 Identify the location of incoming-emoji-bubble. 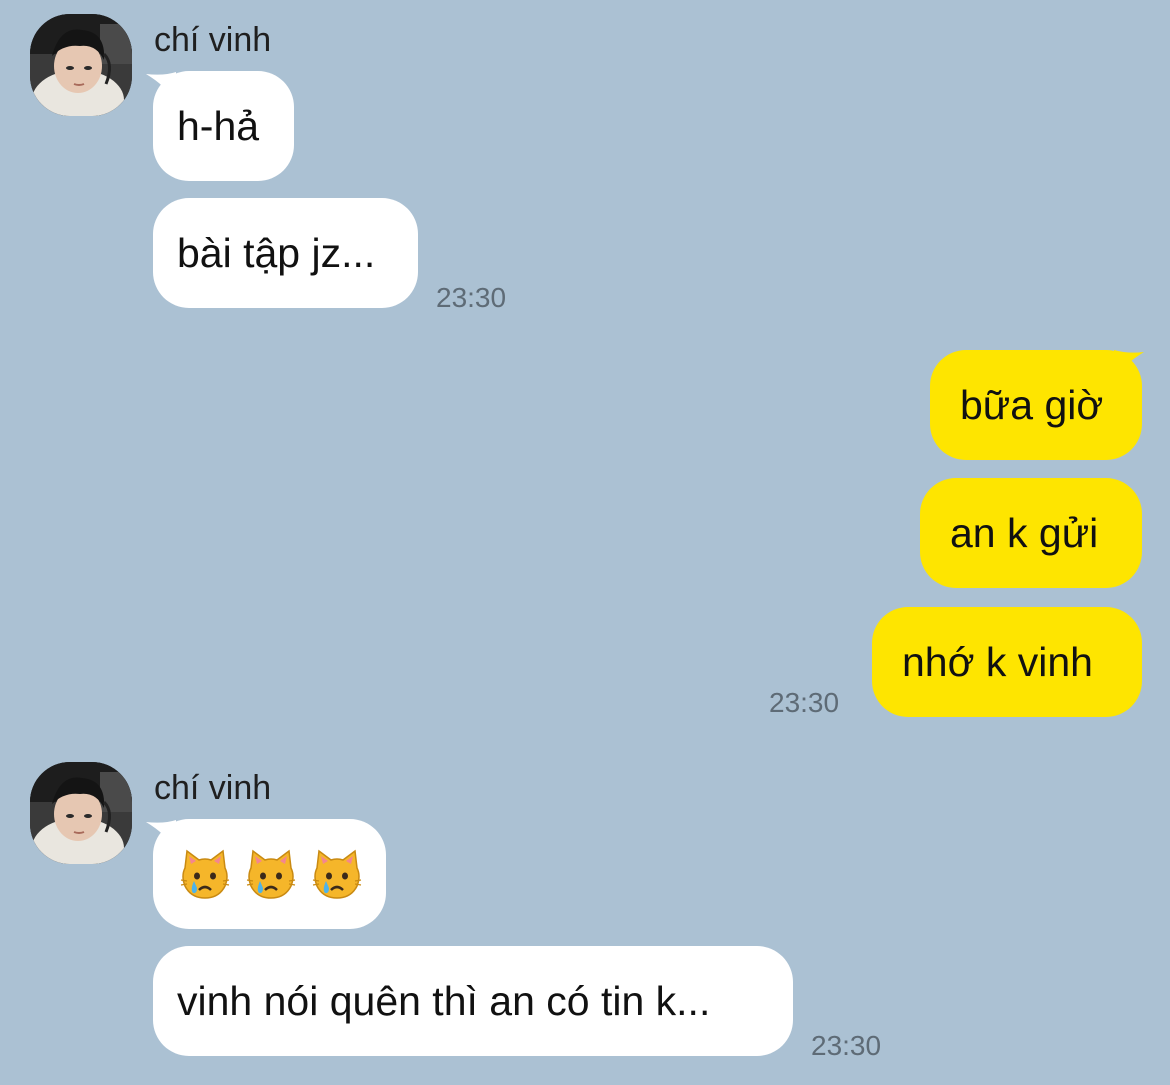
(269, 874).